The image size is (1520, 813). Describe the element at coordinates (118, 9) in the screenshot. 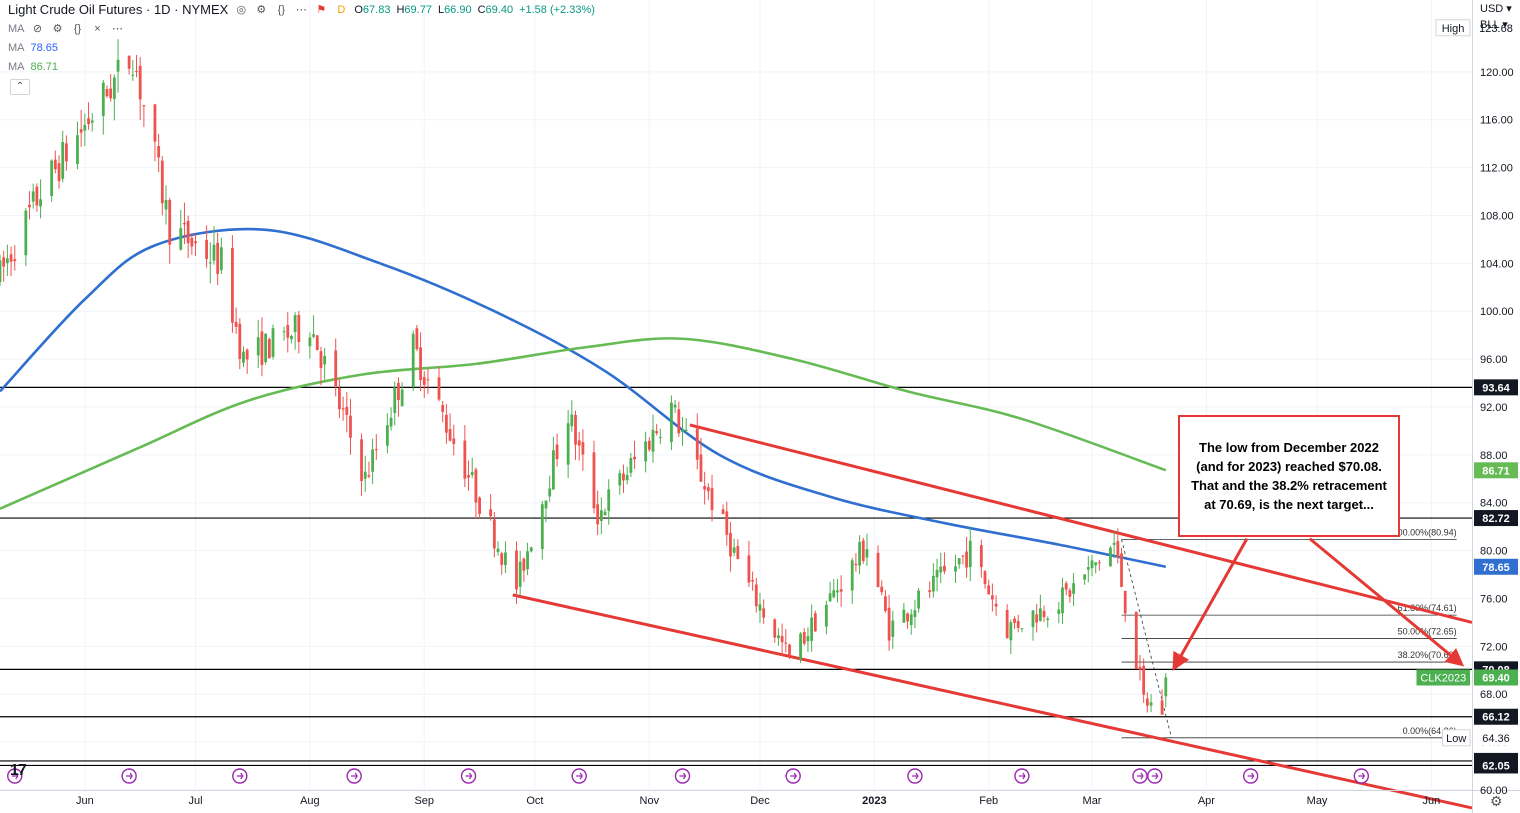

I see `symbol-title: Light Crude Oil Futures · 1D · NYMEX` at that location.